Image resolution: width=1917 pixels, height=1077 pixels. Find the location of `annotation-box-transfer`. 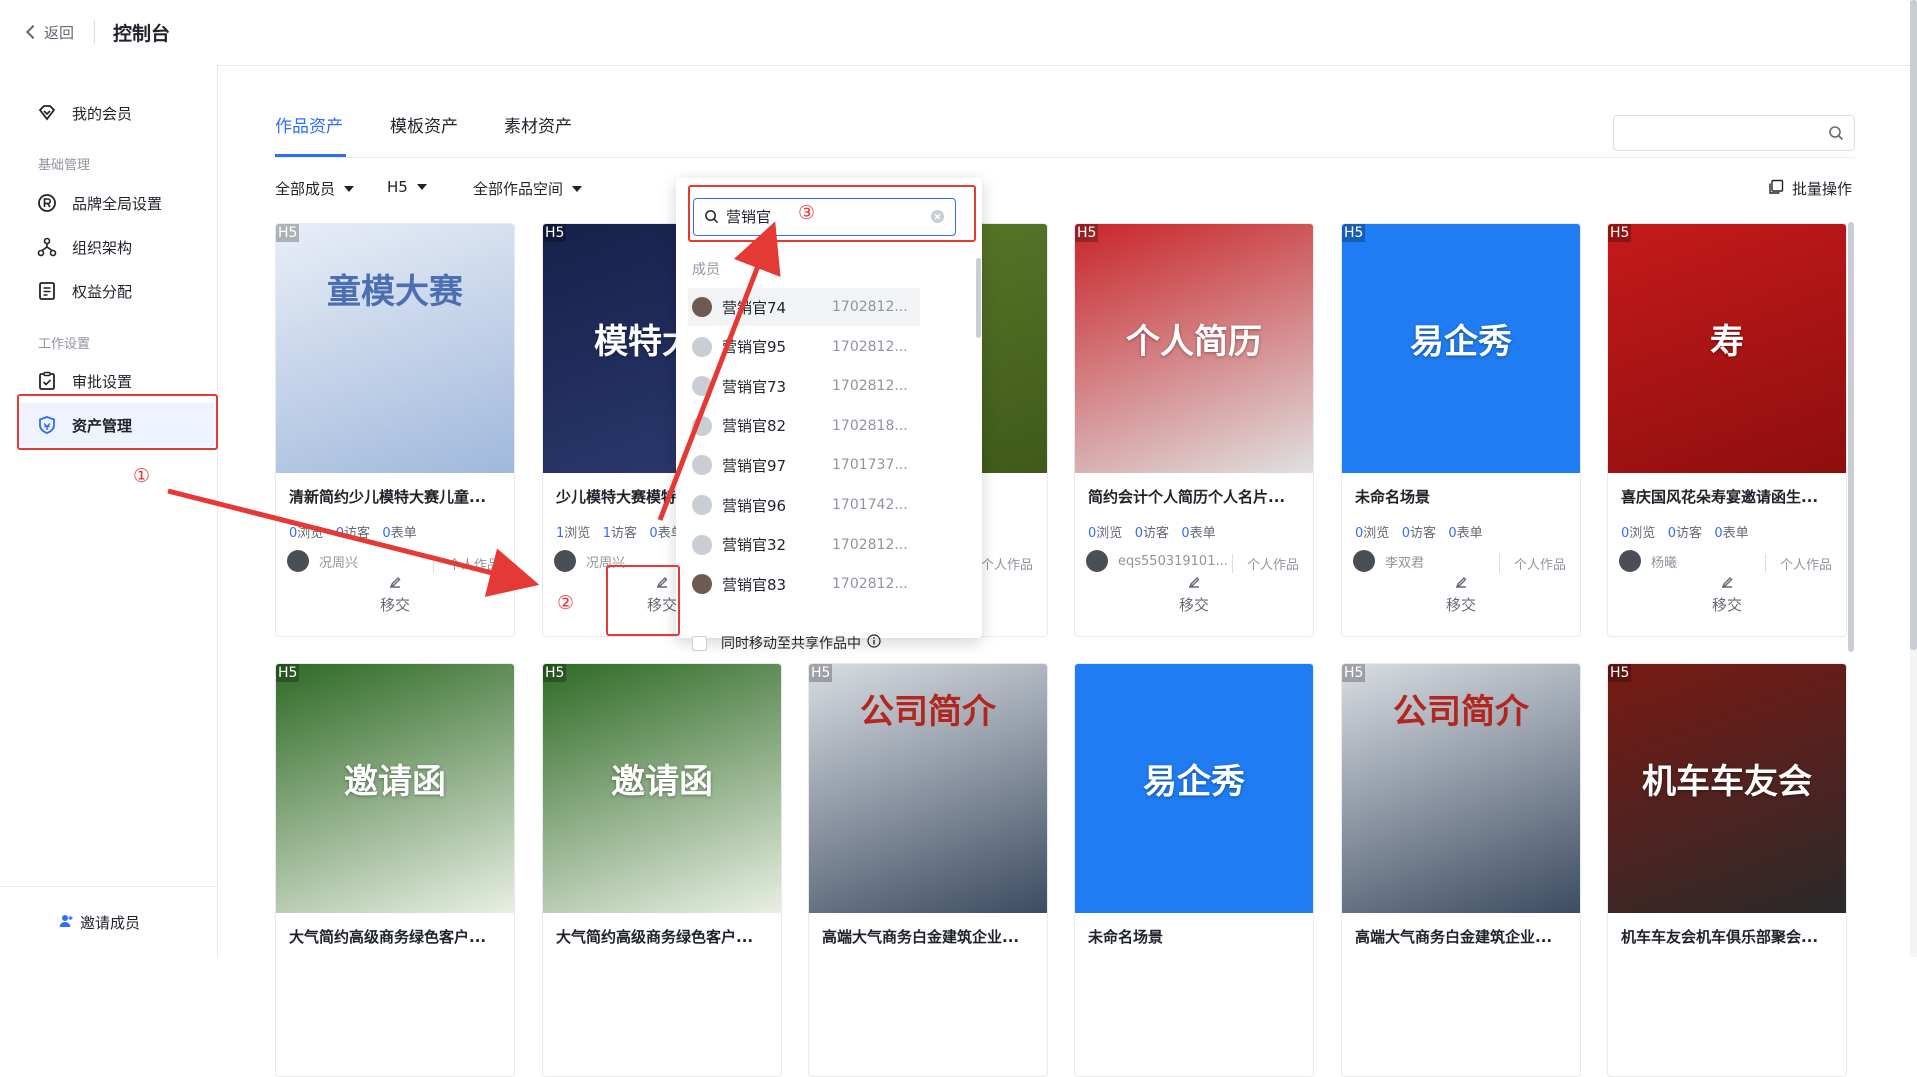

annotation-box-transfer is located at coordinates (643, 600).